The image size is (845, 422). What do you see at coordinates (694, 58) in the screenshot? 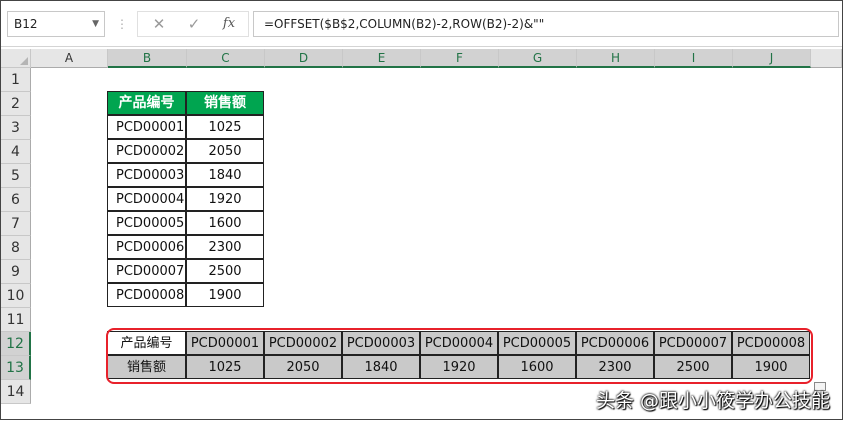
I see `column-header-i: I` at bounding box center [694, 58].